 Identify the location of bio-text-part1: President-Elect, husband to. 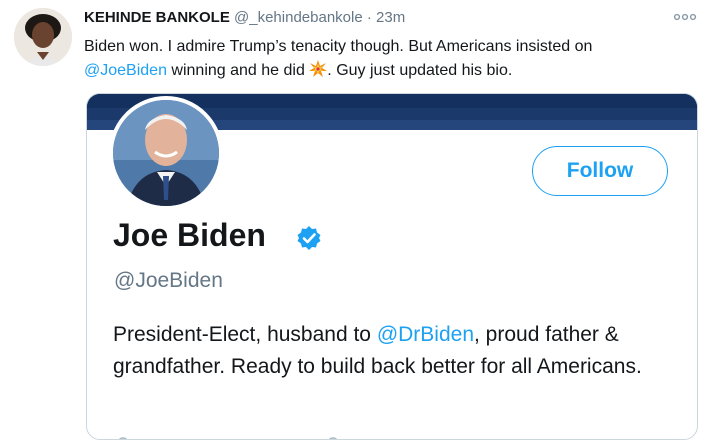
(245, 334).